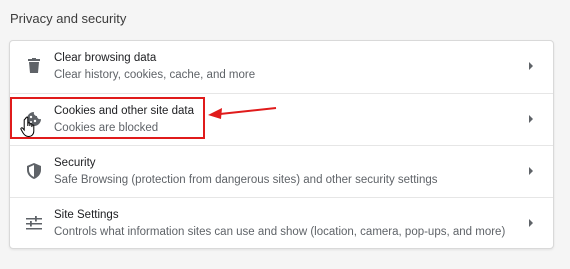  What do you see at coordinates (155, 75) in the screenshot?
I see `row-sublabel: Clear history, cookies, cache, and more` at bounding box center [155, 75].